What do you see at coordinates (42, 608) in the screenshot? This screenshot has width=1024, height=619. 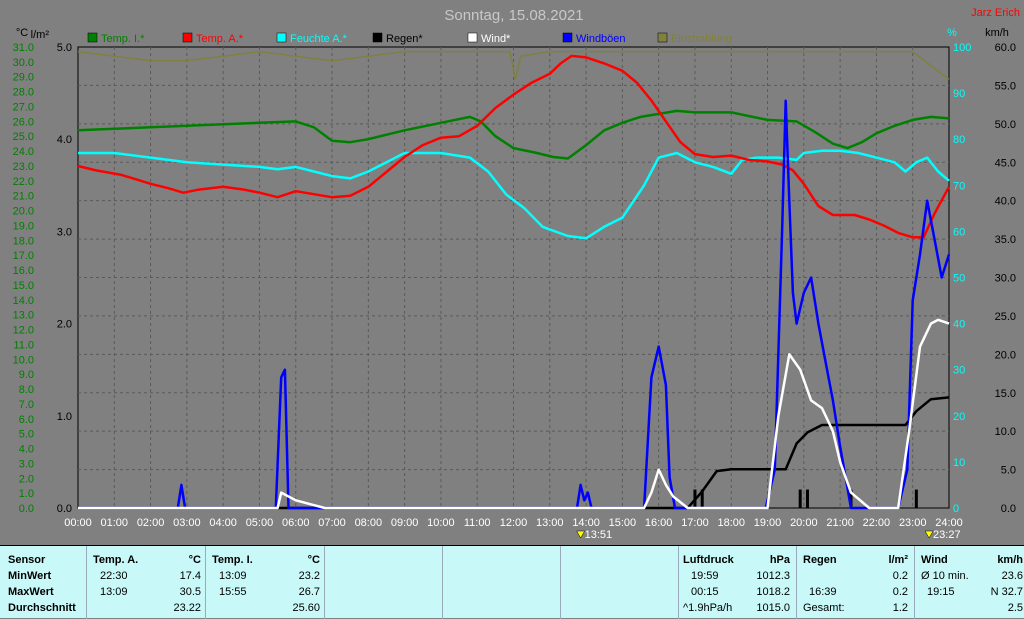 I see `row-avg-label: Durchschnitt` at bounding box center [42, 608].